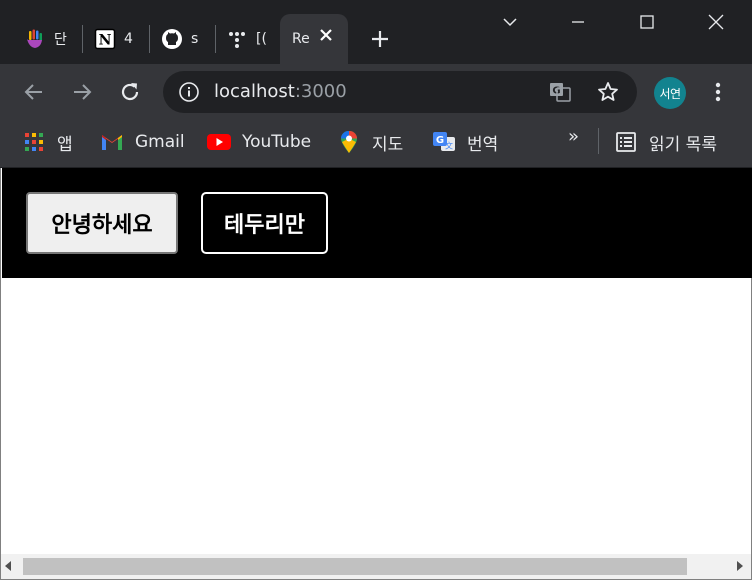 The image size is (752, 580). I want to click on bookmark-label: 앱, so click(65, 144).